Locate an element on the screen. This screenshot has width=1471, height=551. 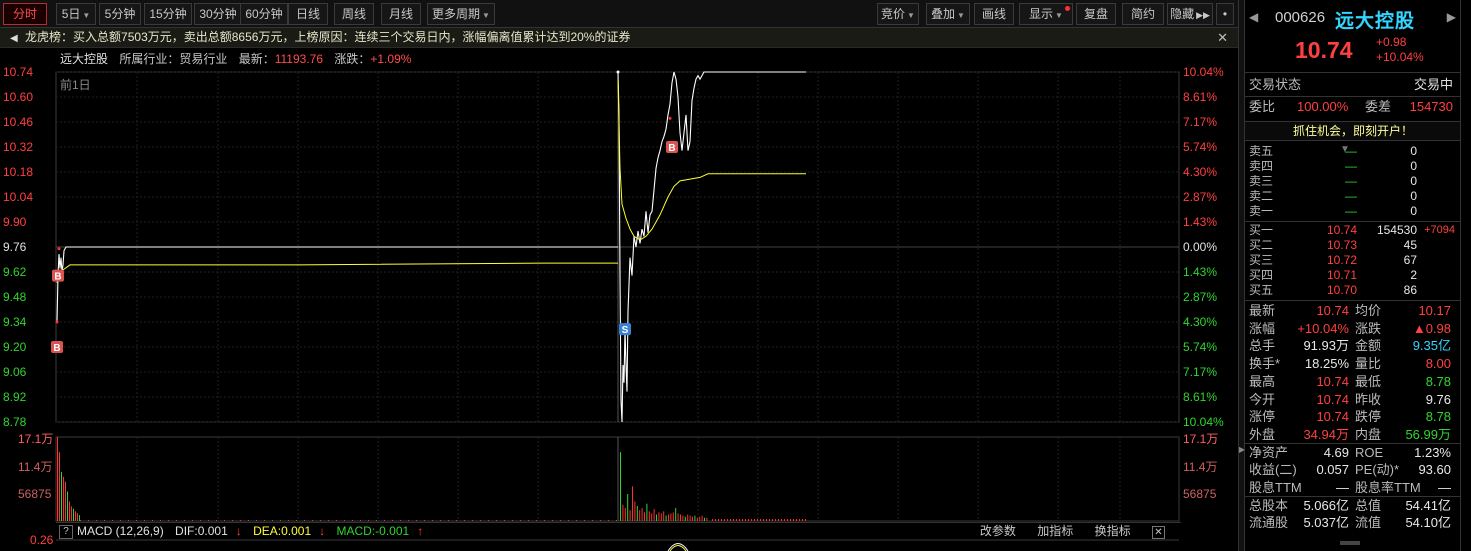
switch-indicator-button: 换指标 is located at coordinates (1113, 531).